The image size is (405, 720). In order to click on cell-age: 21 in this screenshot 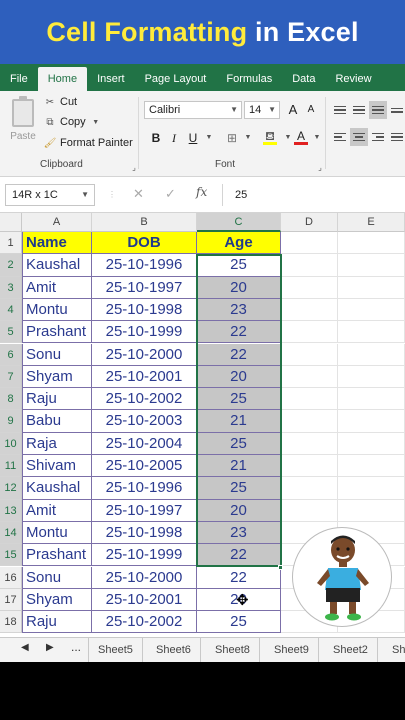, I will do `click(239, 421)`.